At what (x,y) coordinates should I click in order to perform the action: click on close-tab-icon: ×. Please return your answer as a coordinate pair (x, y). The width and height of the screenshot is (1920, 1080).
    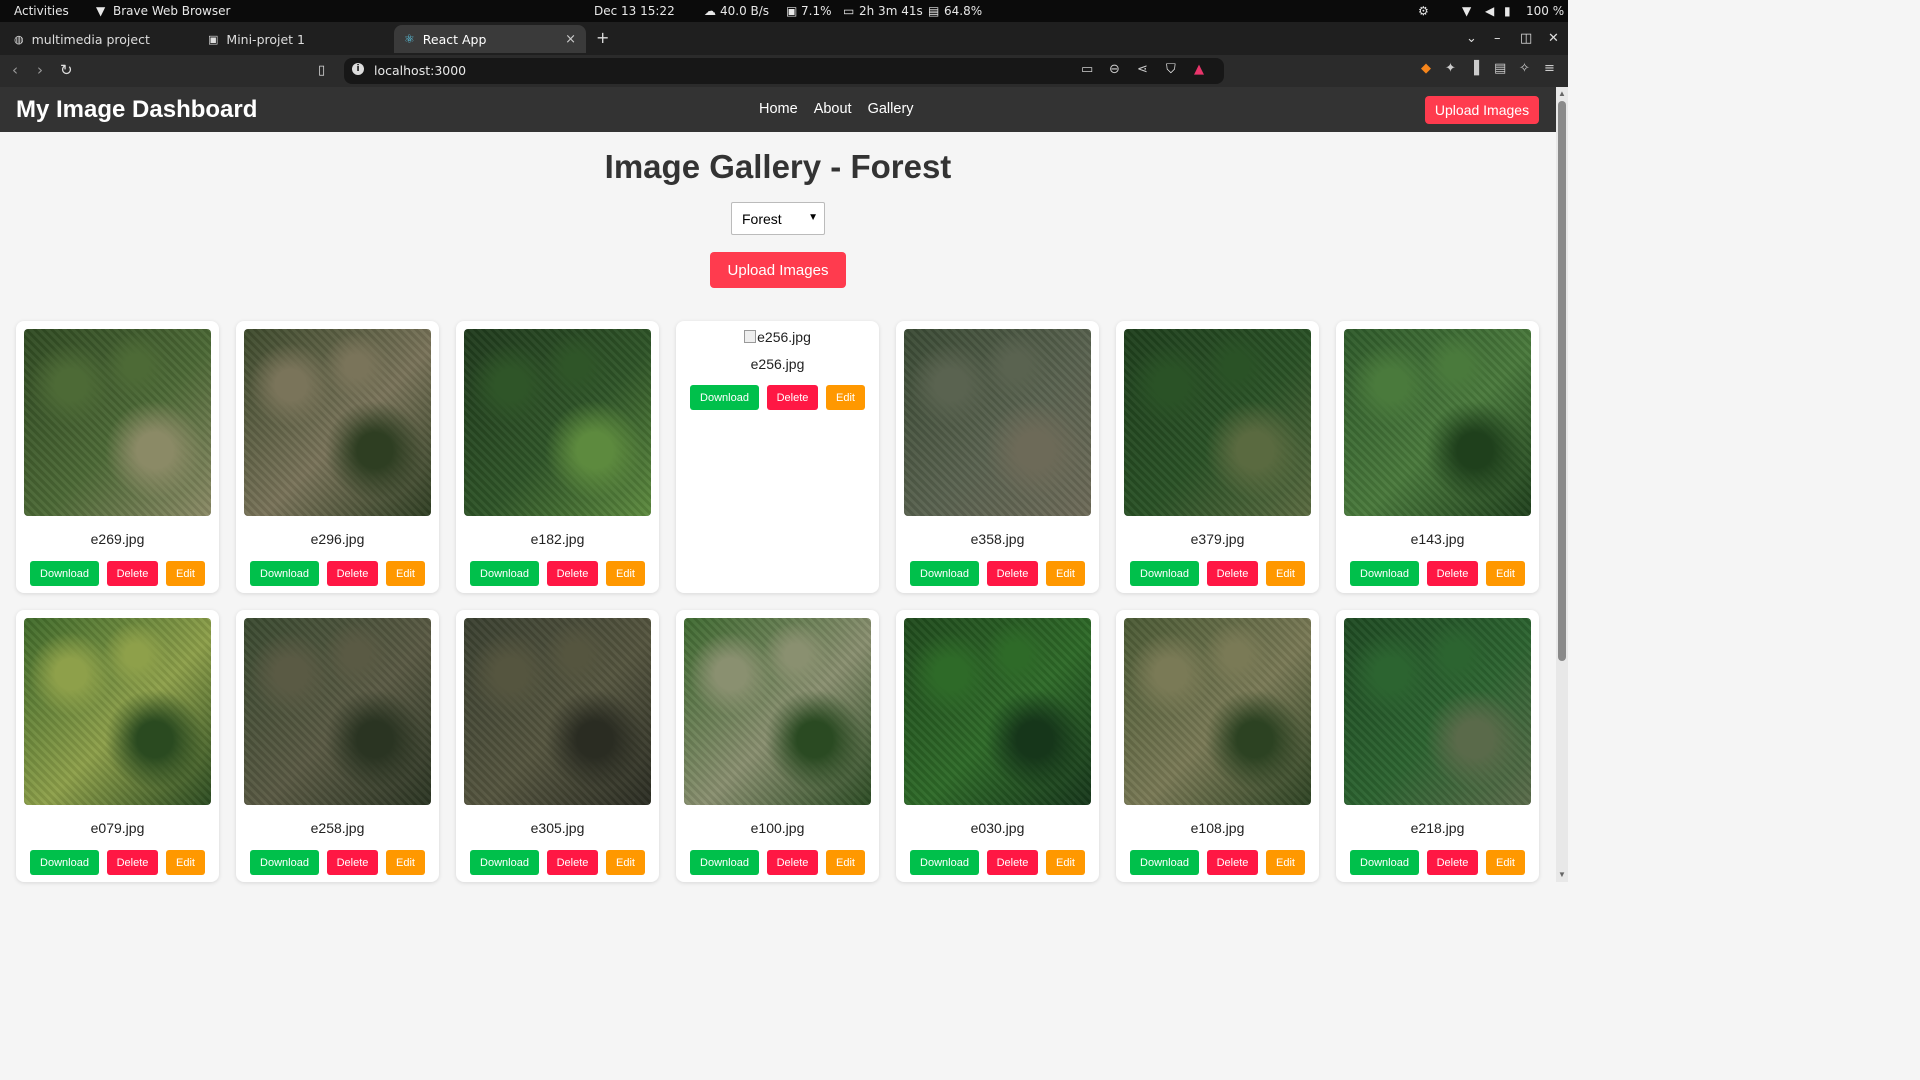
    Looking at the image, I should click on (570, 39).